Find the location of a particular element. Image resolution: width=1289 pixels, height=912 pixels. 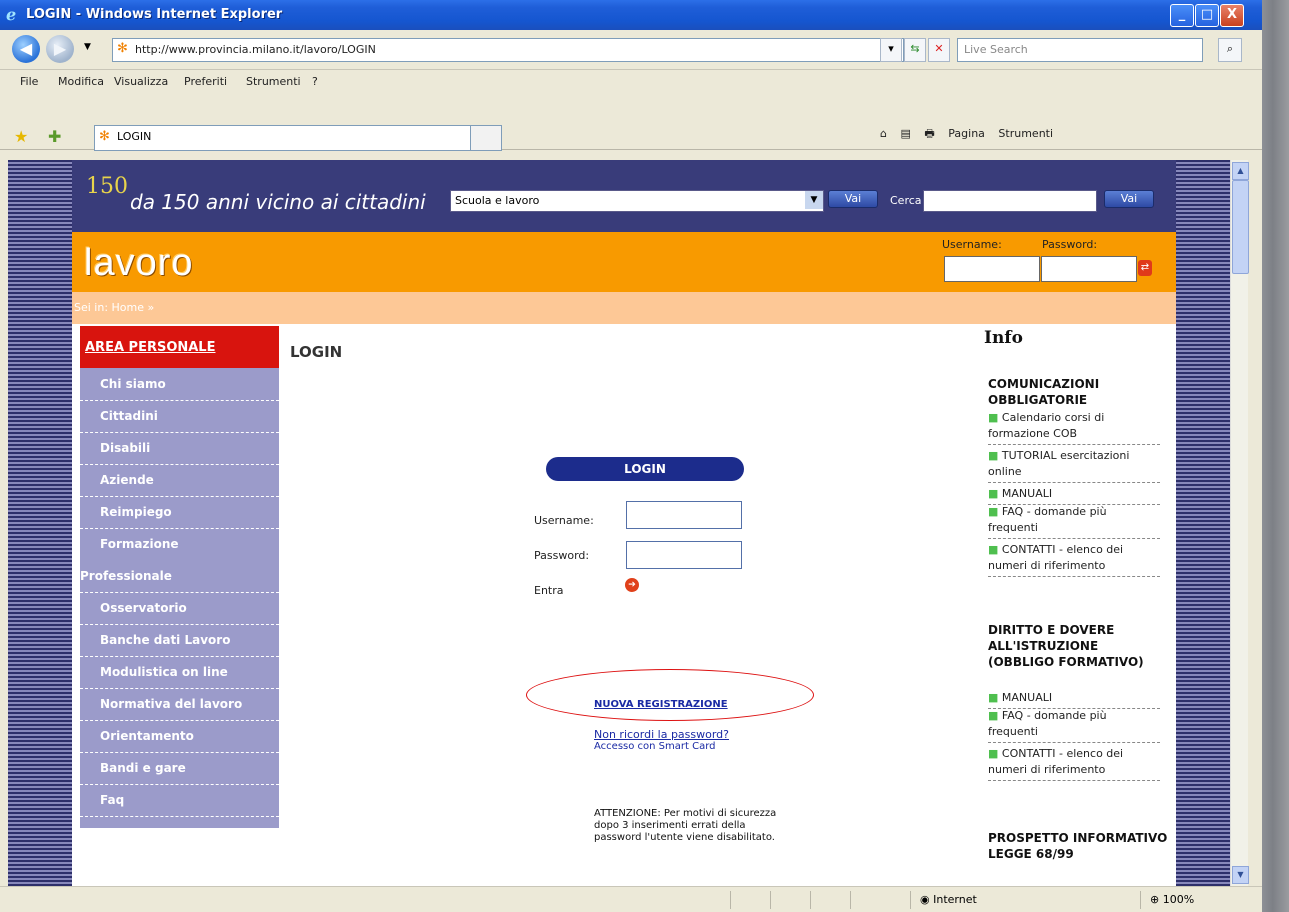

header-password-input is located at coordinates (1089, 269).